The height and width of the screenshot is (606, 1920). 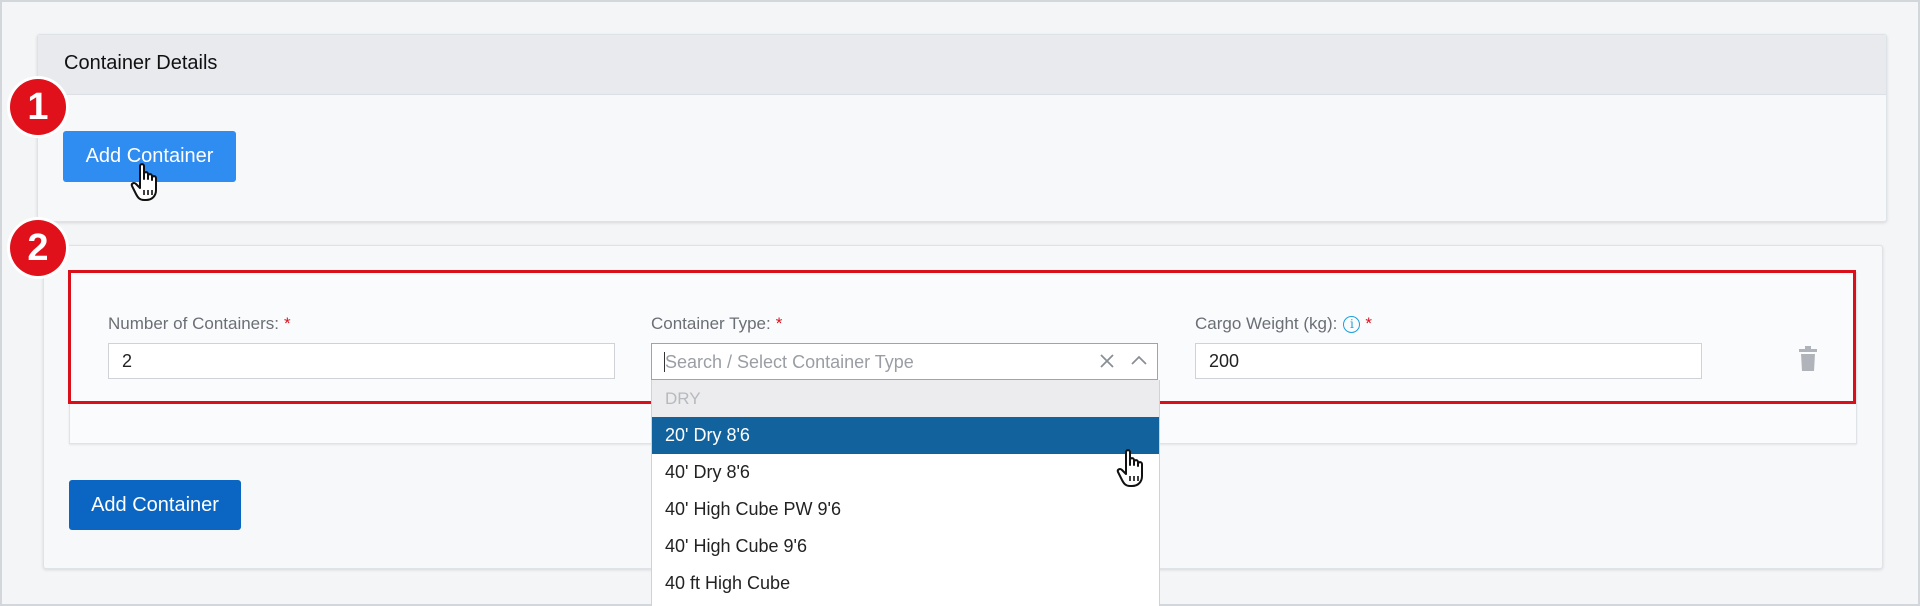 I want to click on panel-title: Container Details, so click(x=141, y=63).